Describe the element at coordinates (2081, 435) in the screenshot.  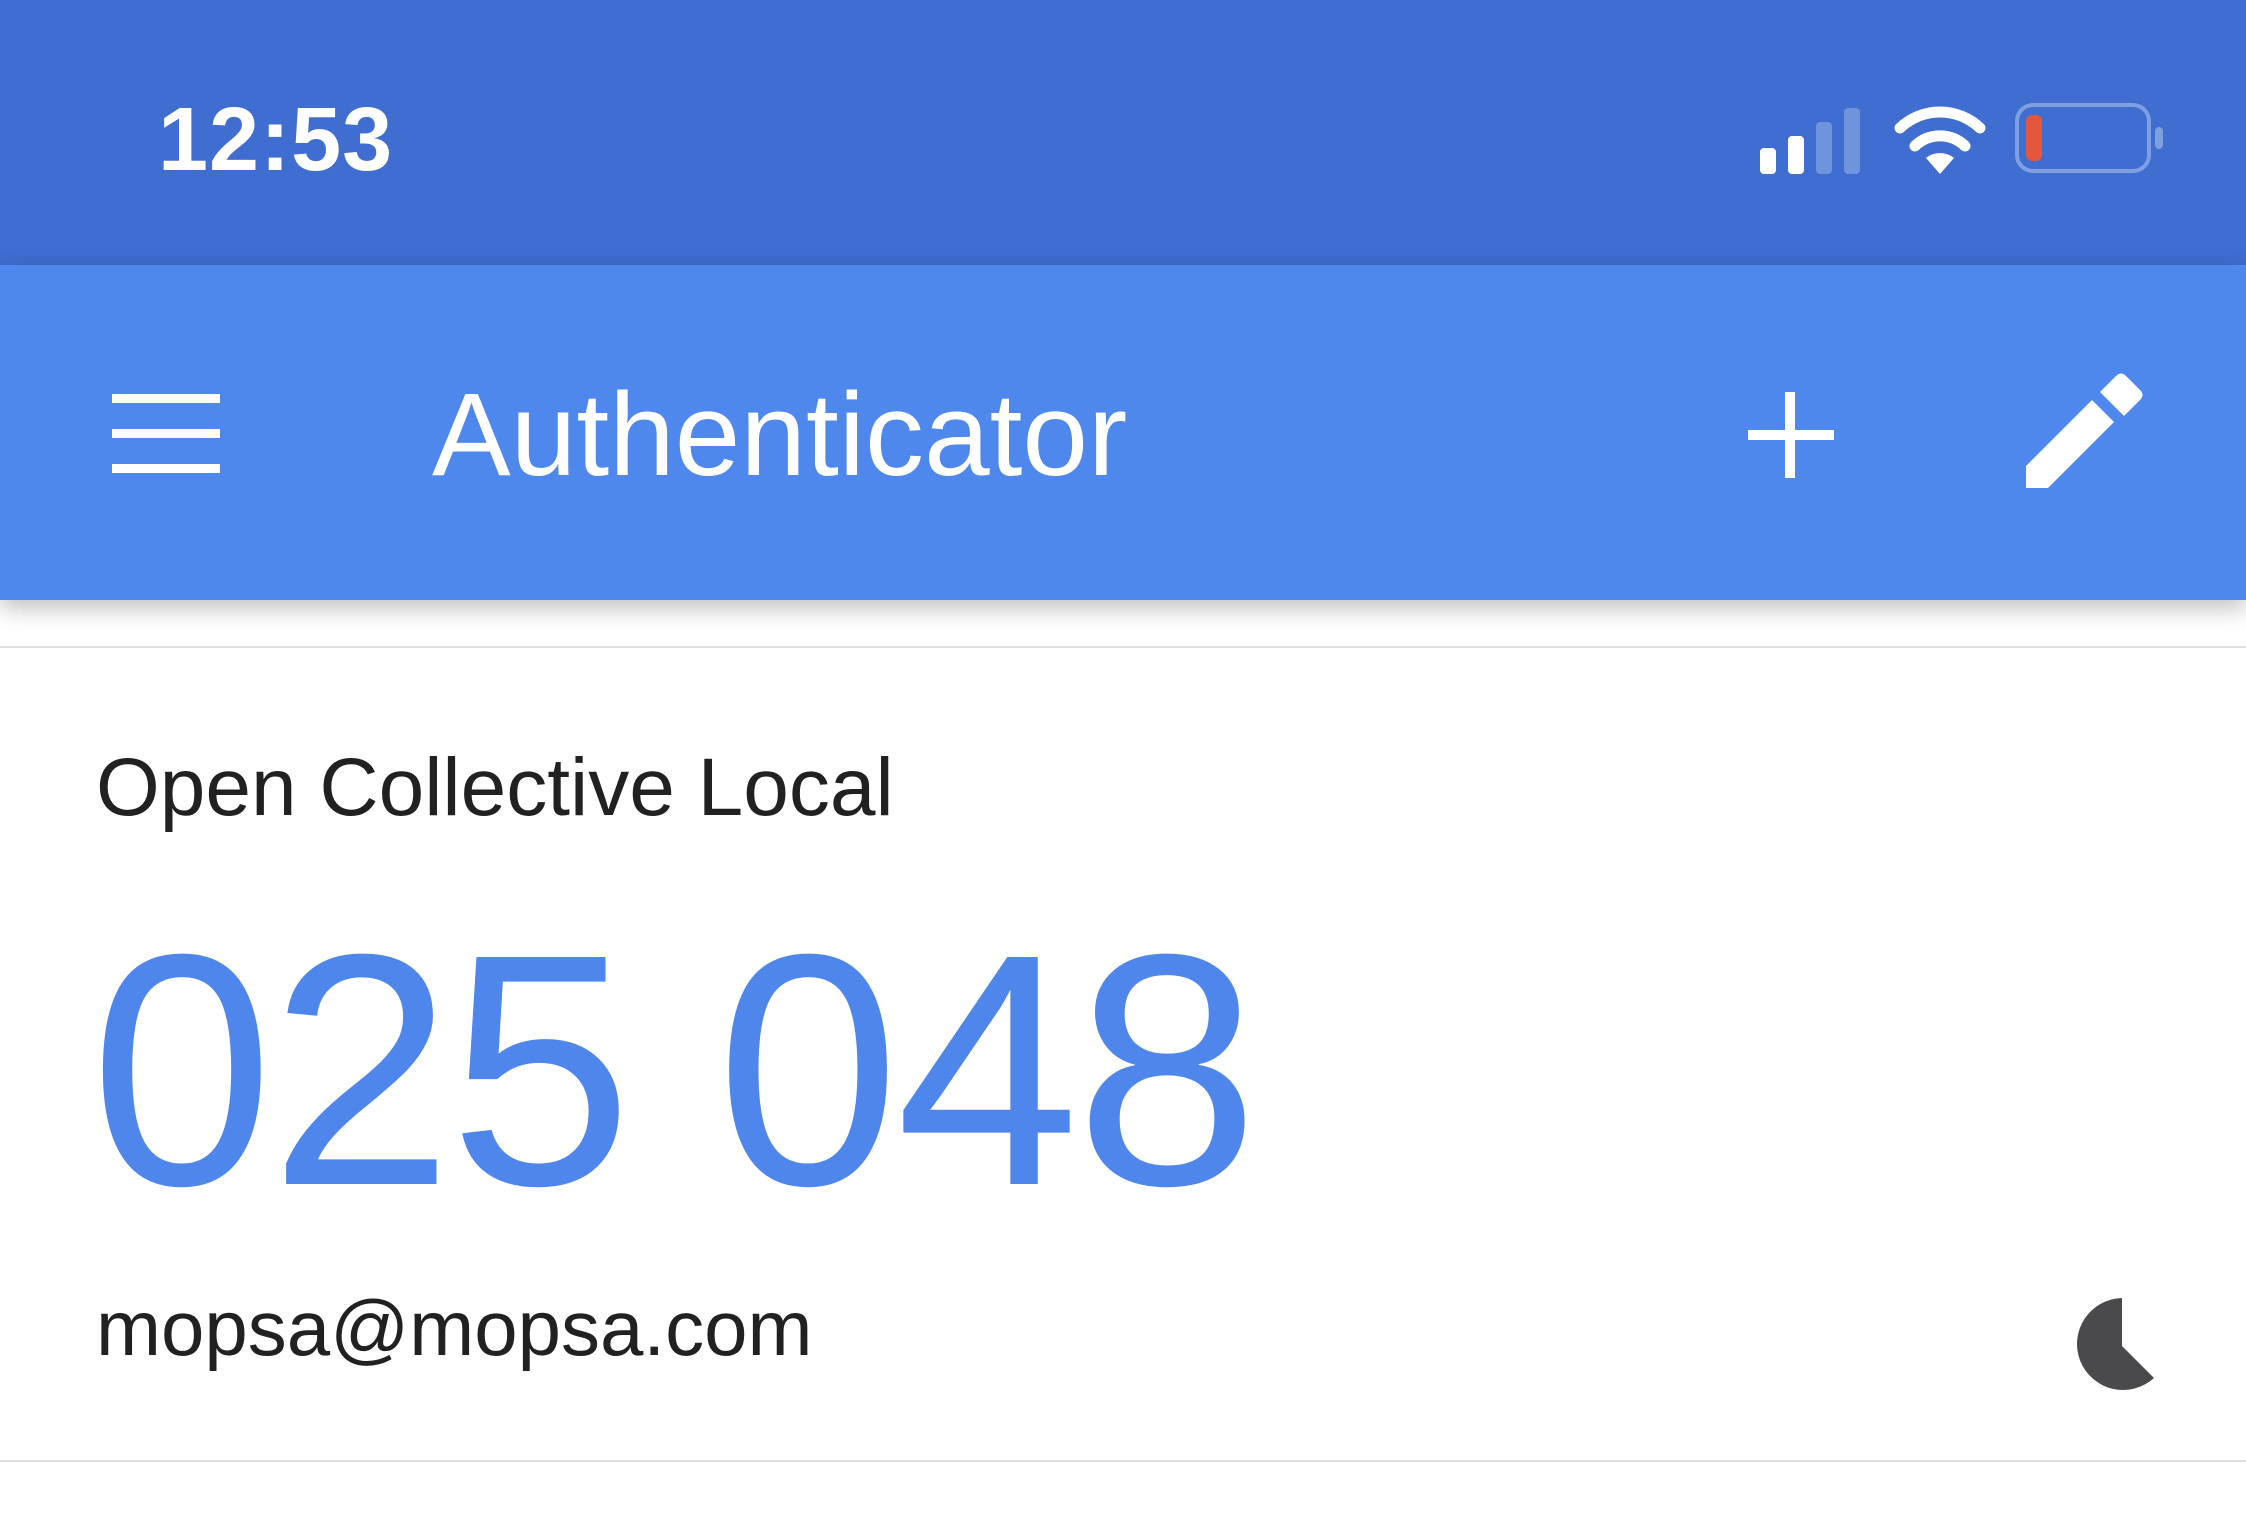
I see `pencil-icon` at that location.